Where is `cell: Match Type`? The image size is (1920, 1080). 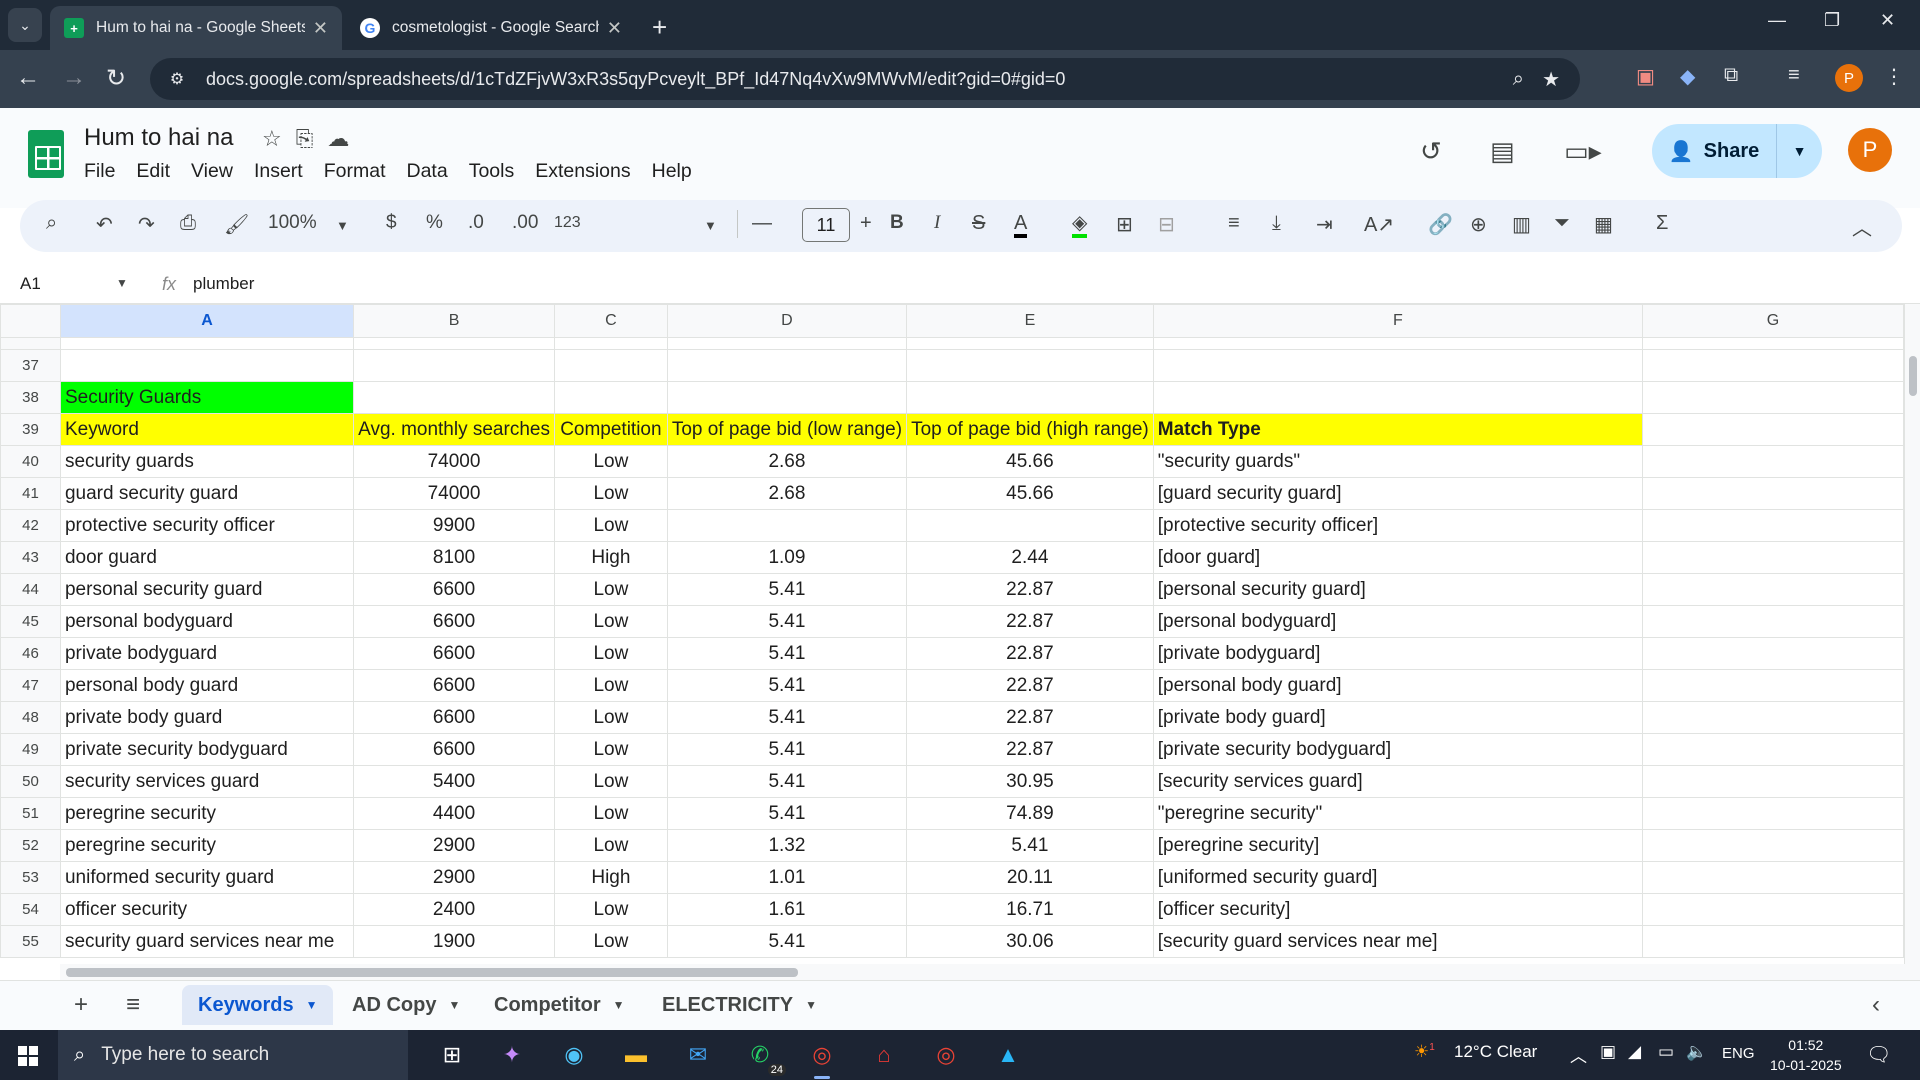
cell: Match Type is located at coordinates (1398, 429).